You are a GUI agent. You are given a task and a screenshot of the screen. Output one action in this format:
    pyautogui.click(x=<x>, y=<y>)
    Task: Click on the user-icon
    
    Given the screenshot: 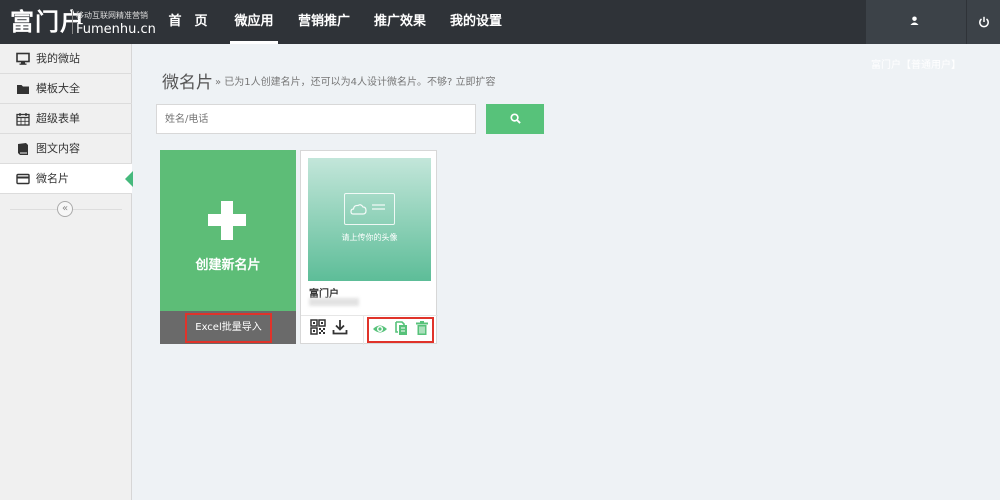 What is the action you would take?
    pyautogui.click(x=914, y=20)
    